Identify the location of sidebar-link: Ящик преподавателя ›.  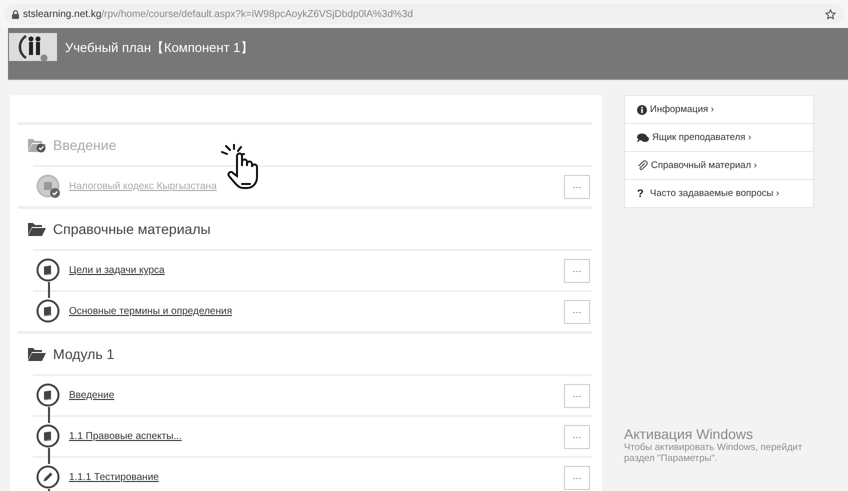
(702, 137).